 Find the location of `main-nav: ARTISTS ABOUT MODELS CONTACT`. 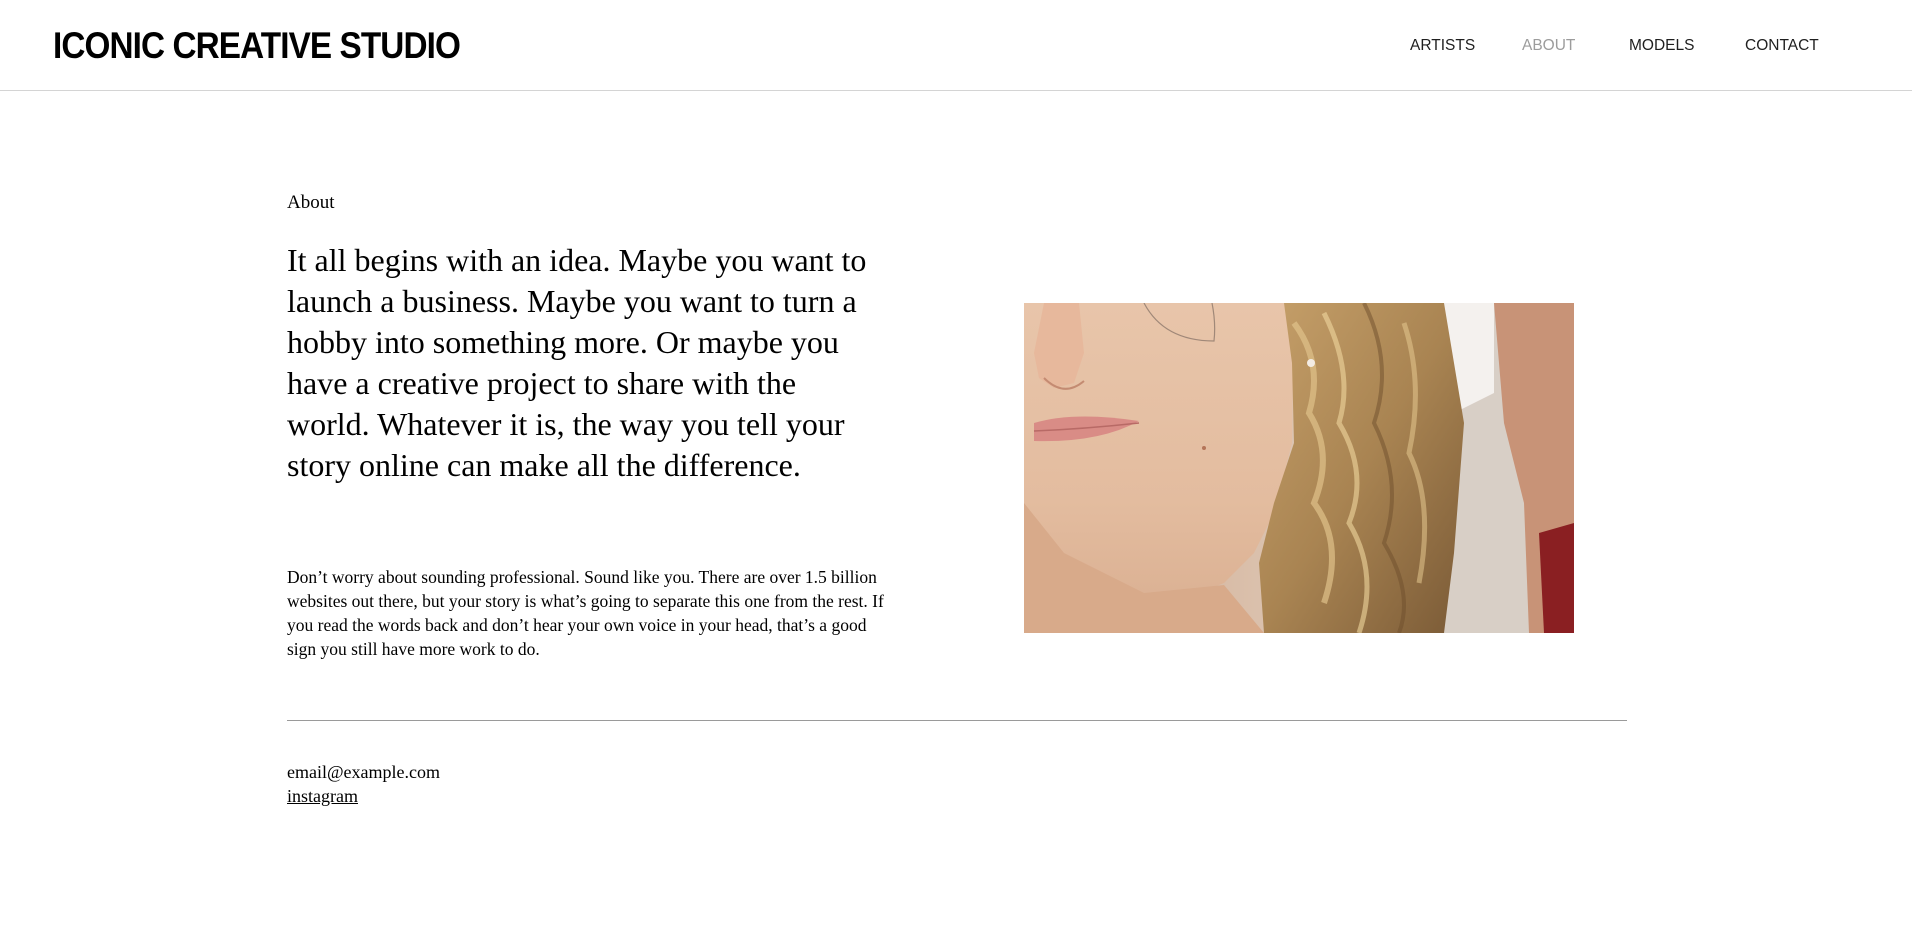

main-nav: ARTISTS ABOUT MODELS CONTACT is located at coordinates (956, 46).